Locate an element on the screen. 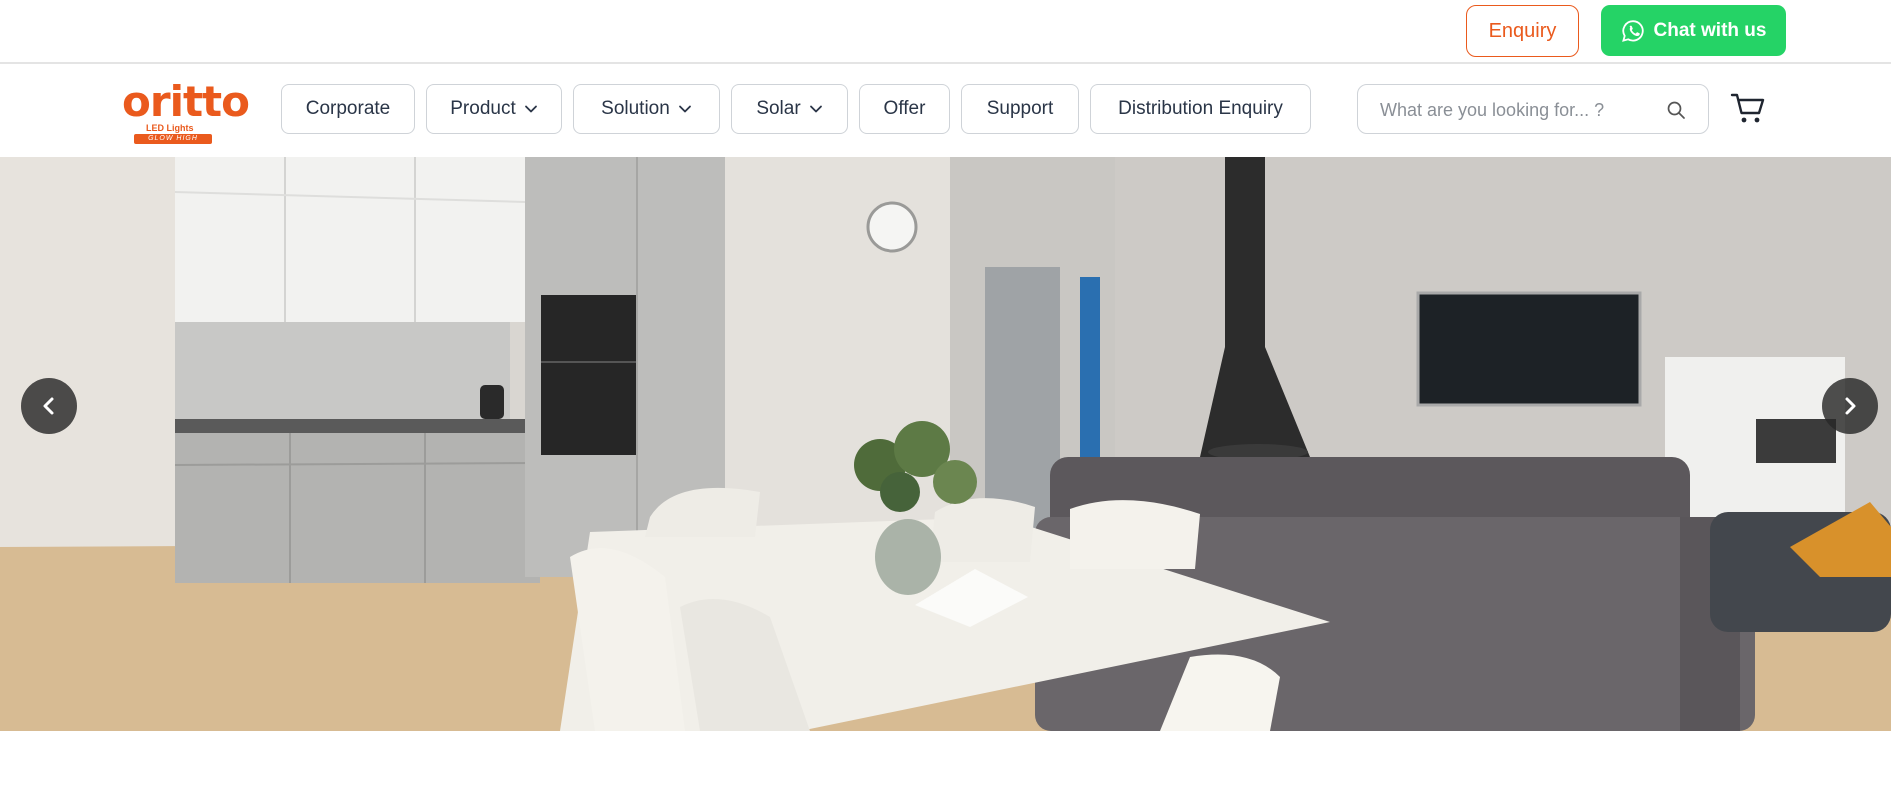 Image resolution: width=1891 pixels, height=807 pixels. enquiry-button-label: Enquiry is located at coordinates (1522, 30).